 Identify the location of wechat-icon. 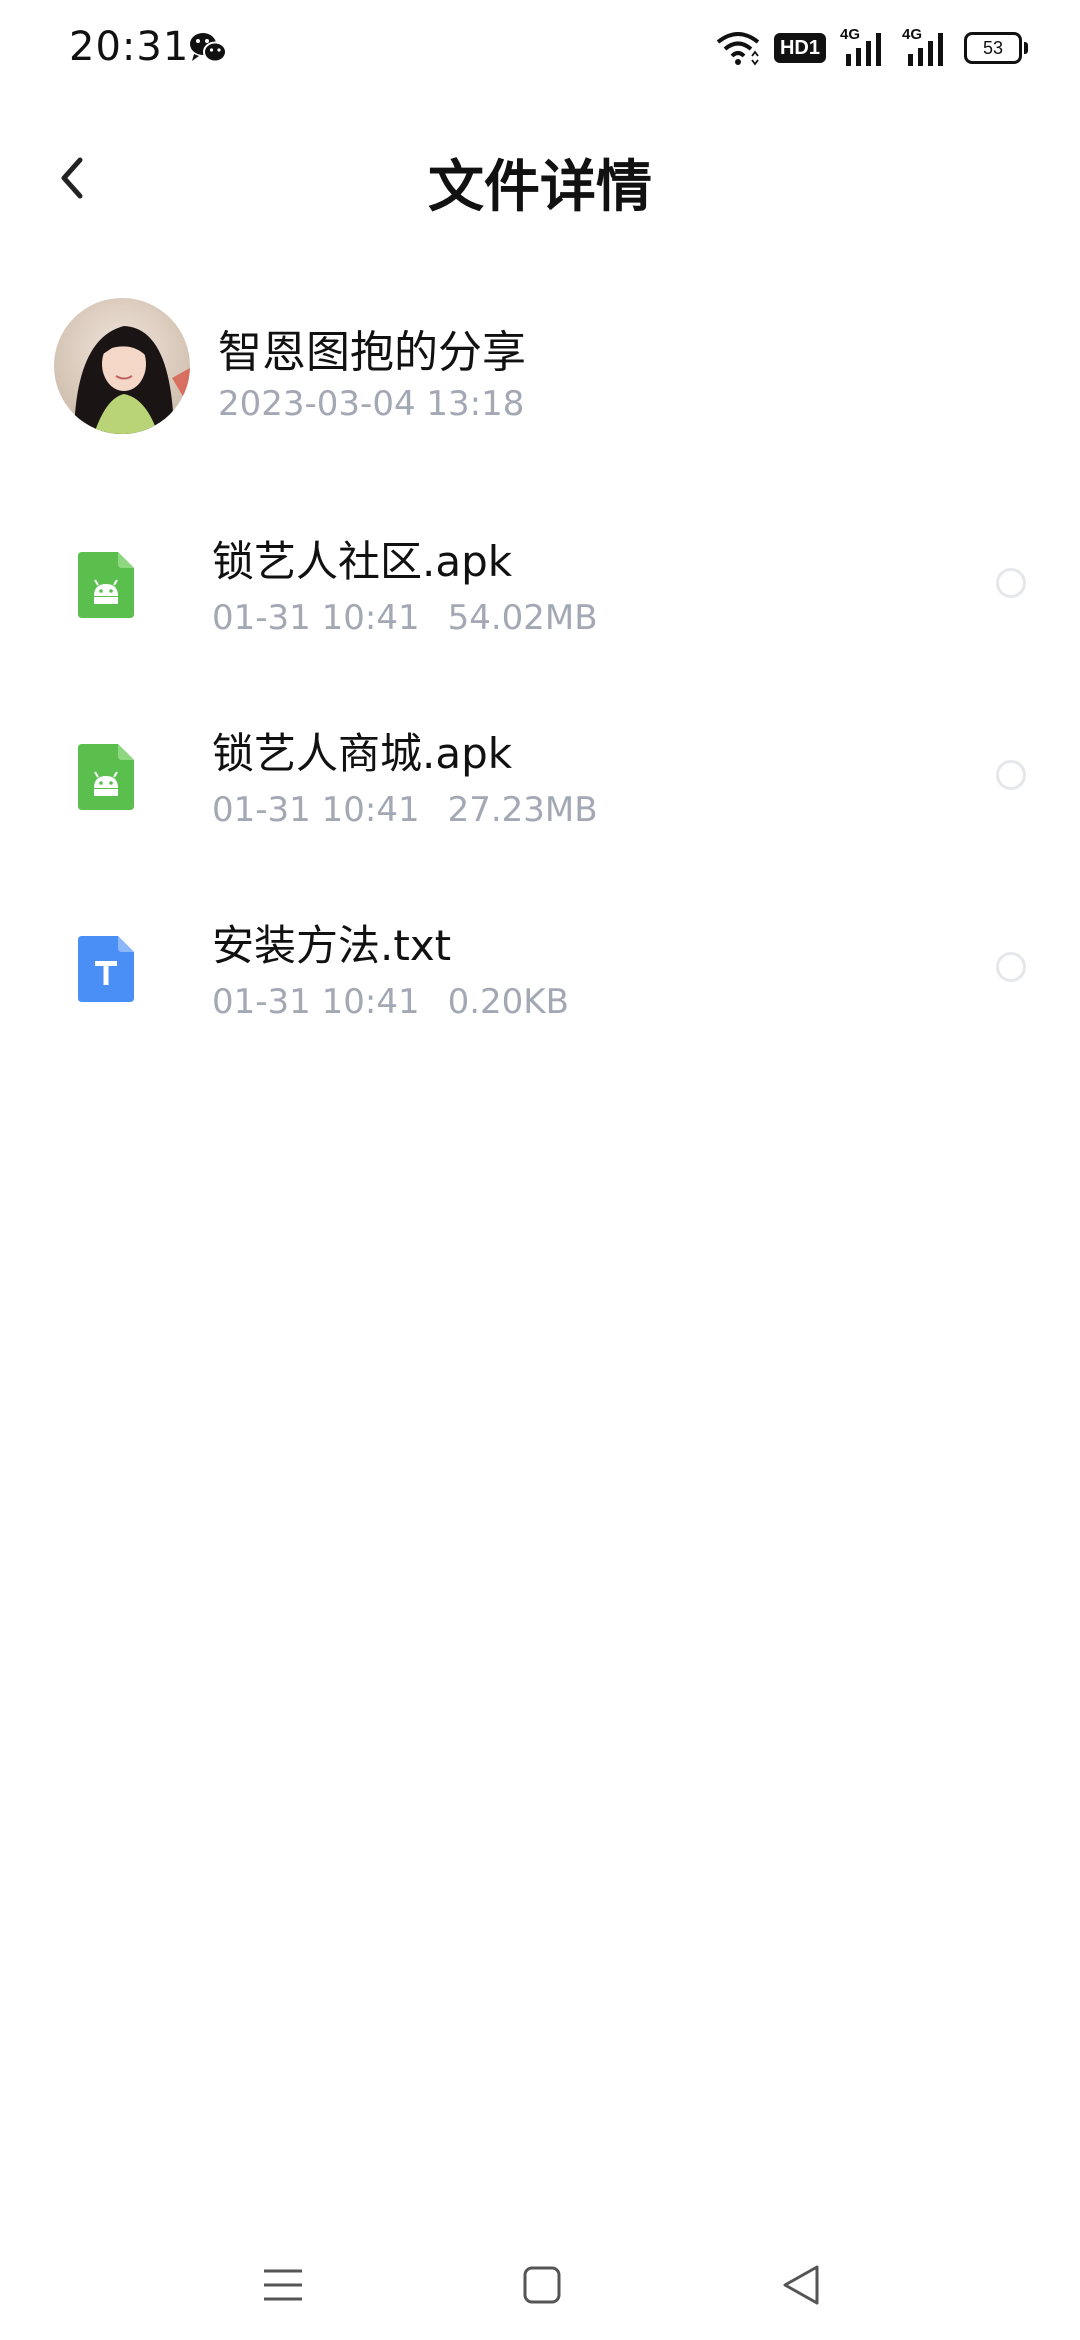
(208, 48).